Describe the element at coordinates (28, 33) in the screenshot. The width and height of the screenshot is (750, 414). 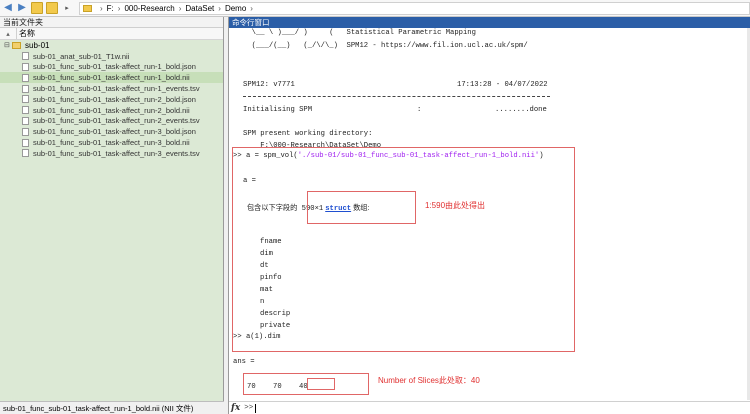
I see `name-column-header: 名称` at that location.